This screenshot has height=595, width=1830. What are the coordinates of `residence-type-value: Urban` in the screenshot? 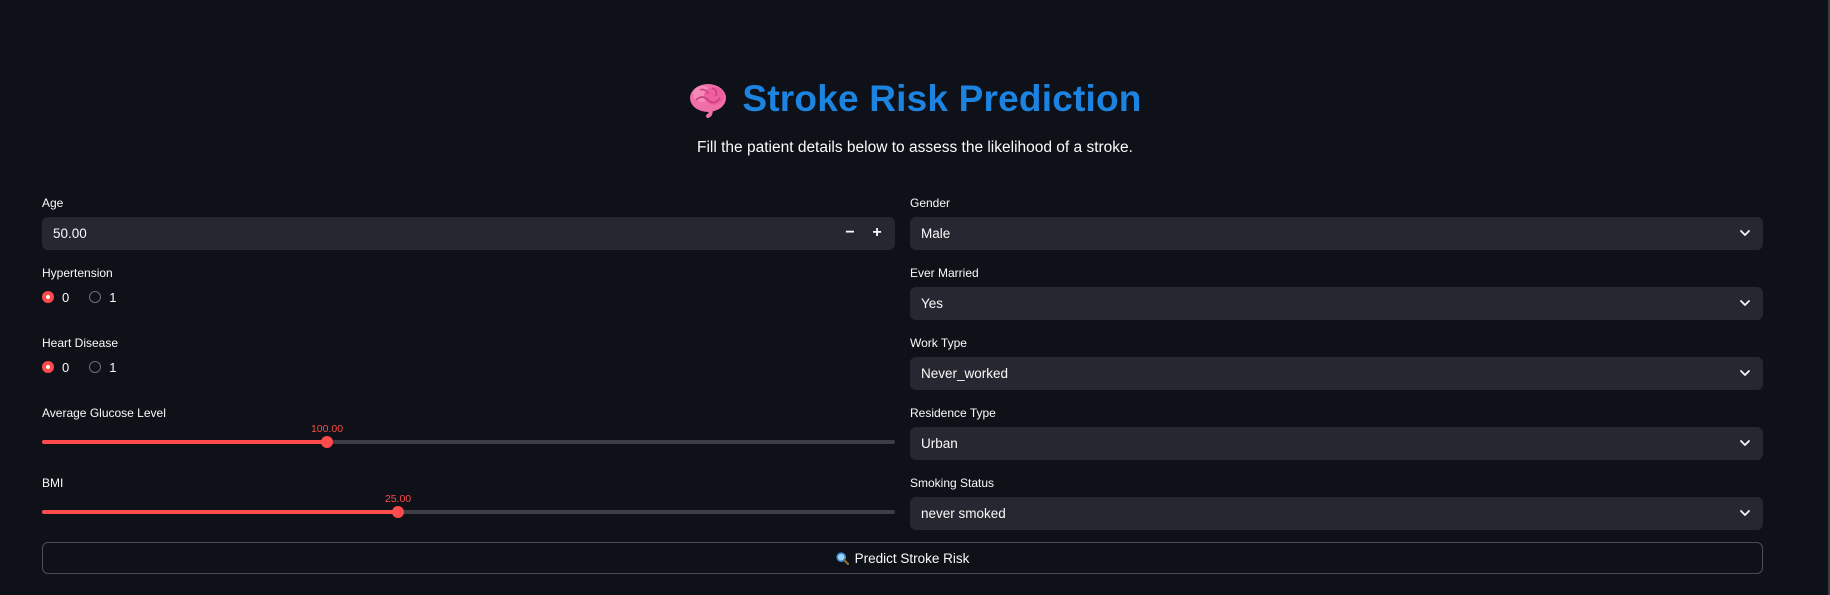 It's located at (939, 443).